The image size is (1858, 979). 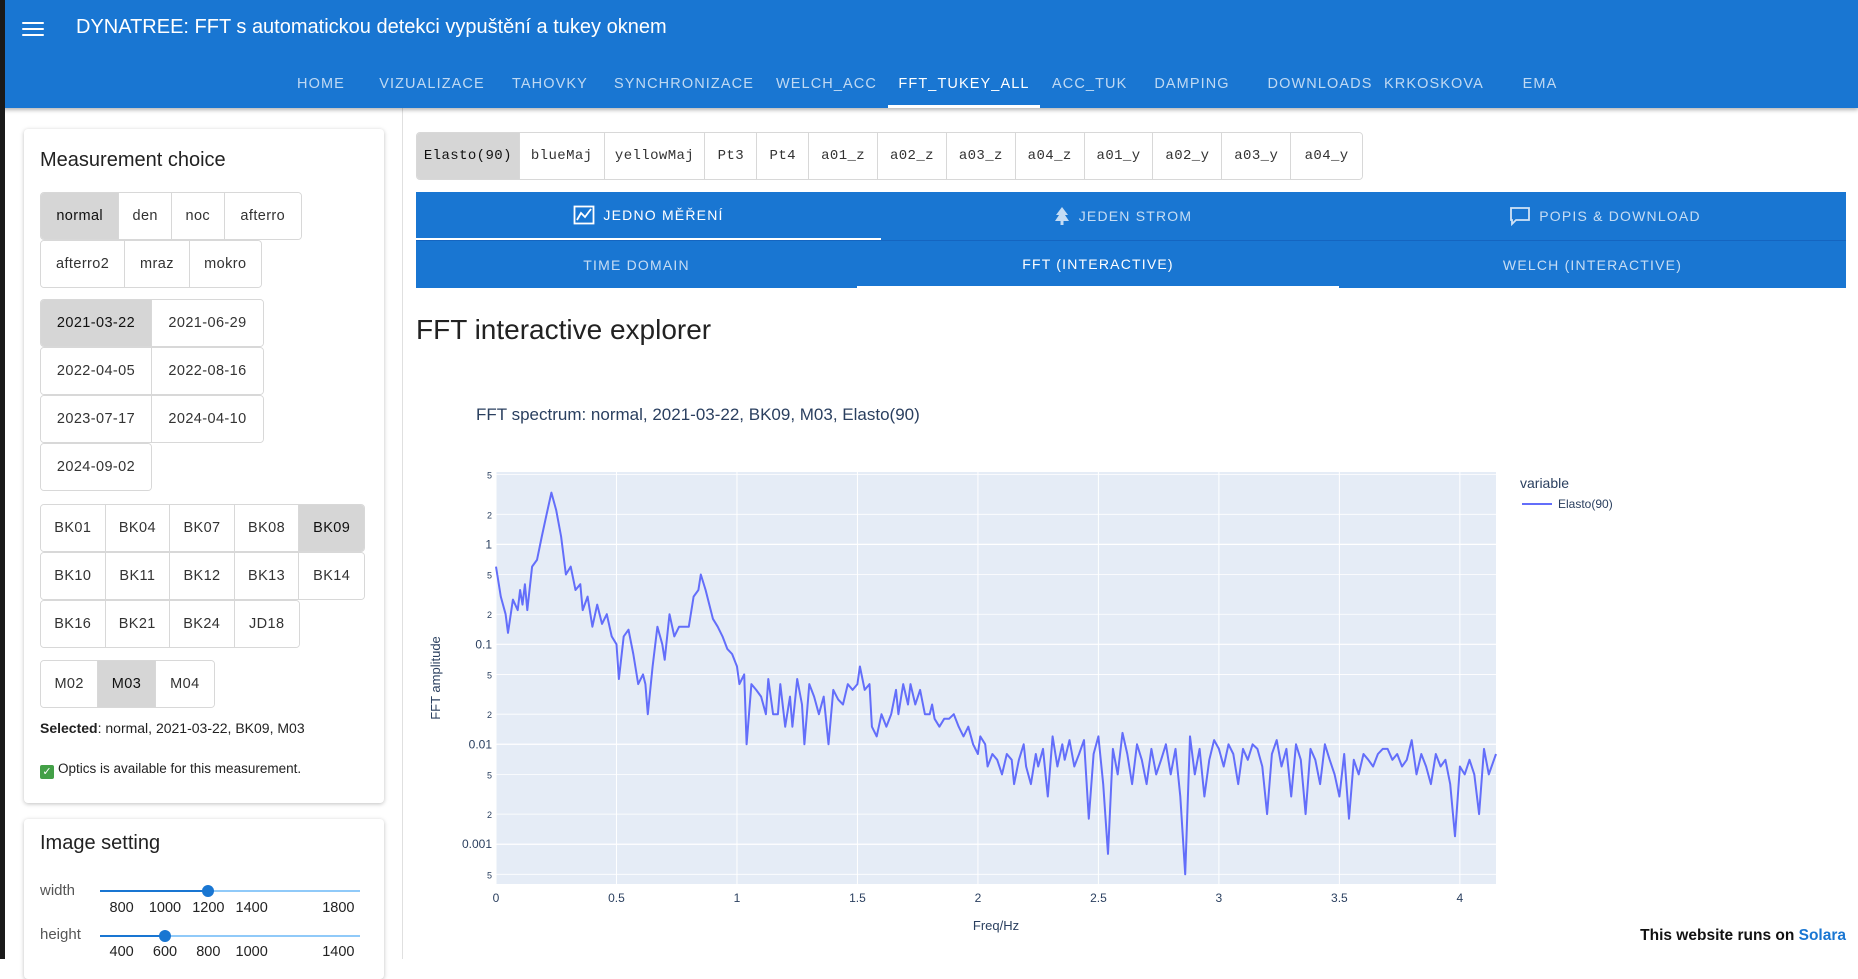 I want to click on date-2022-08-16: 2022-08-16, so click(x=207, y=371).